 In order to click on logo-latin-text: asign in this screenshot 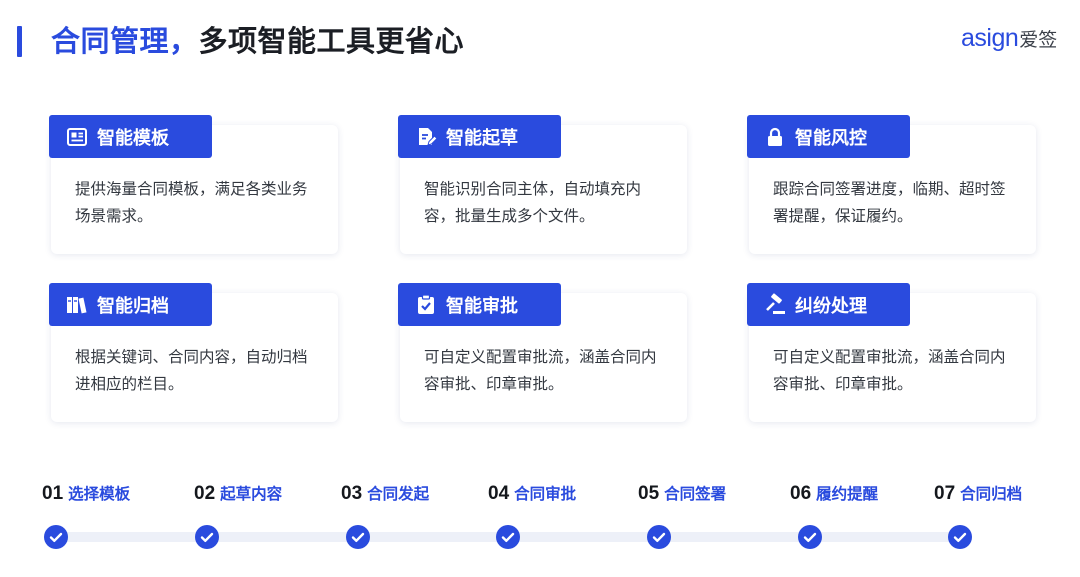, I will do `click(990, 38)`.